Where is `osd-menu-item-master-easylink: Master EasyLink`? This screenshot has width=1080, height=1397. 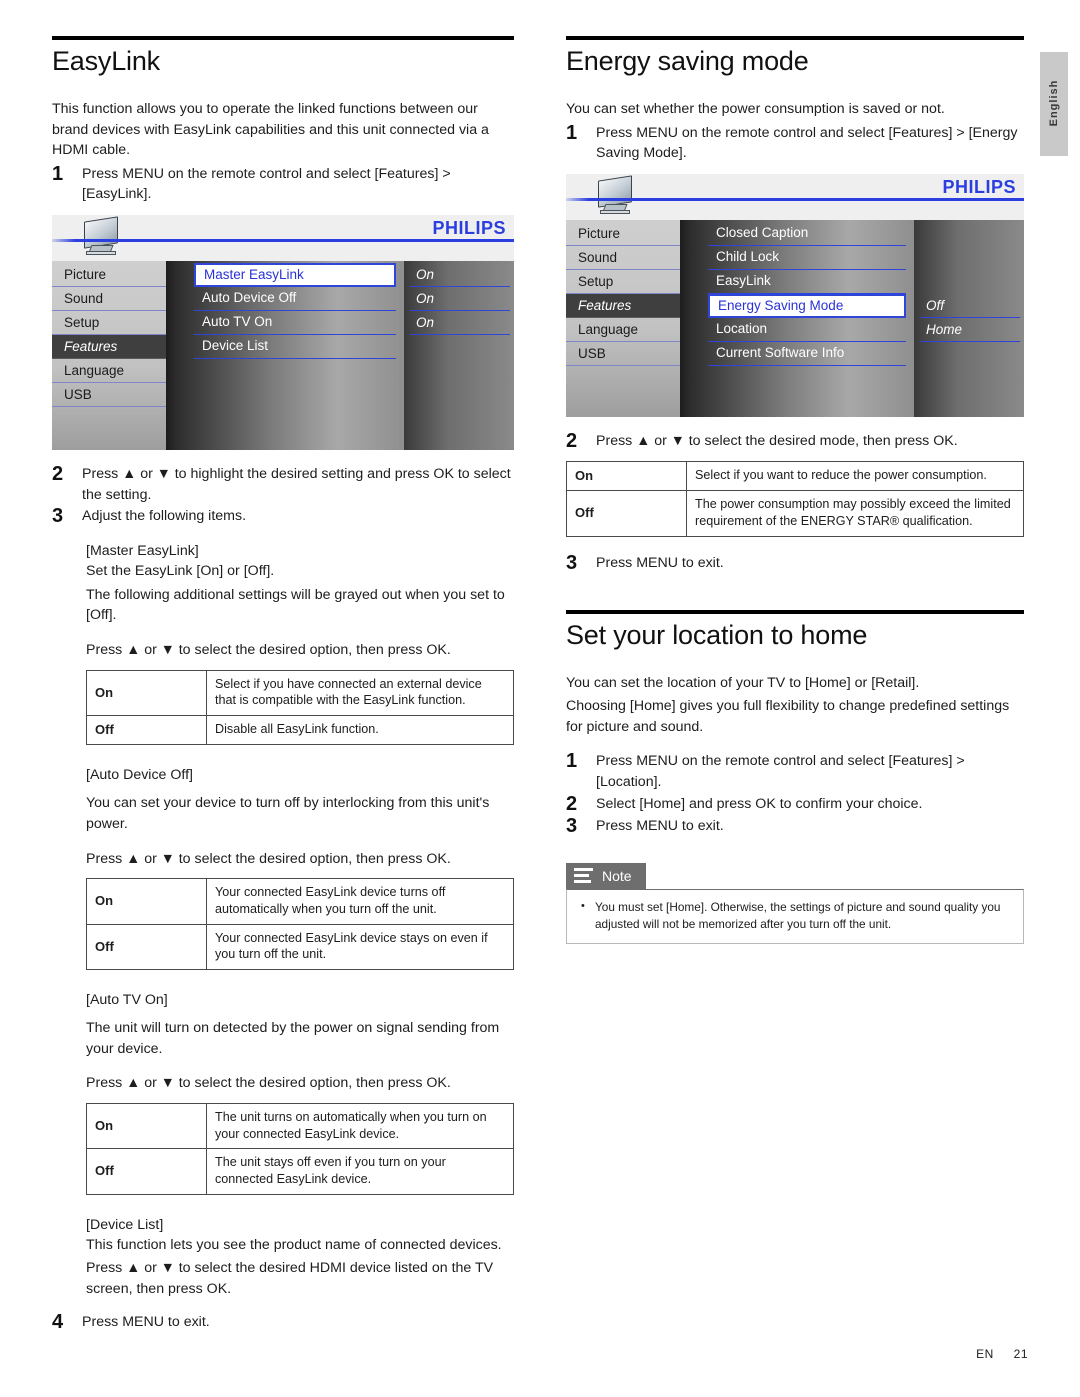 osd-menu-item-master-easylink: Master EasyLink is located at coordinates (295, 275).